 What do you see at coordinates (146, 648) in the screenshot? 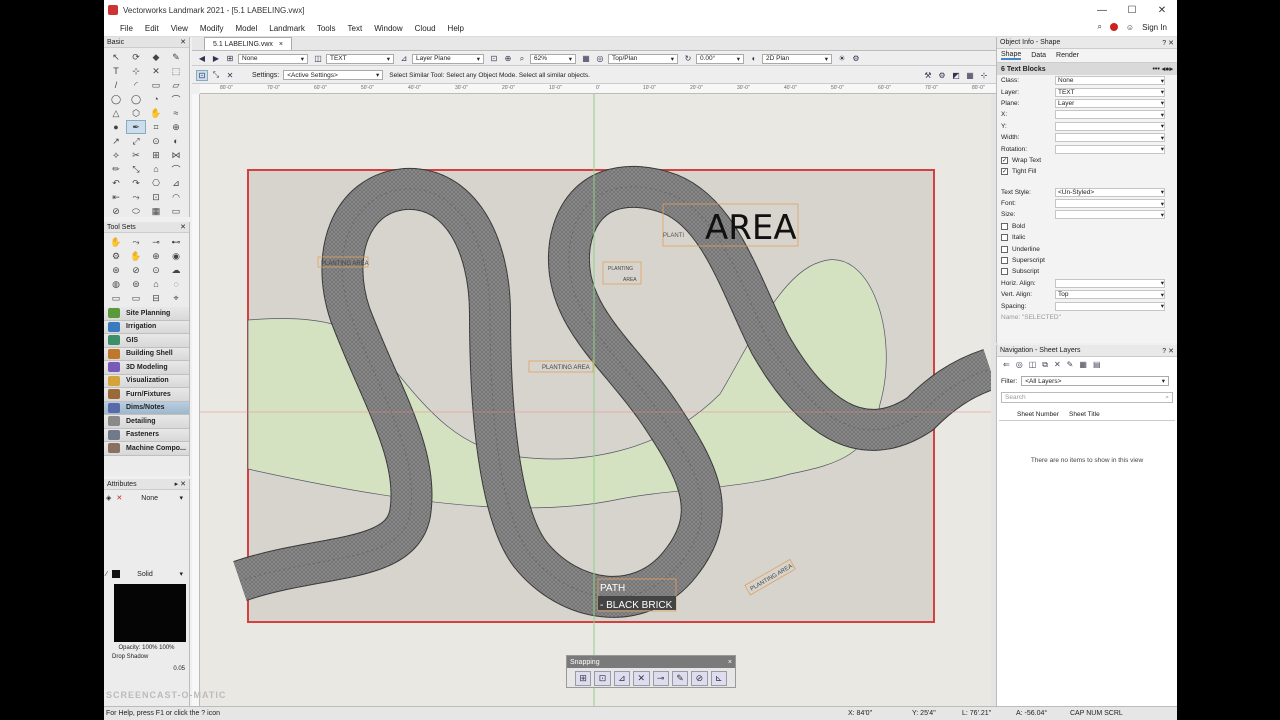
I see `opacity-label: Opacity: 100% 100%` at bounding box center [146, 648].